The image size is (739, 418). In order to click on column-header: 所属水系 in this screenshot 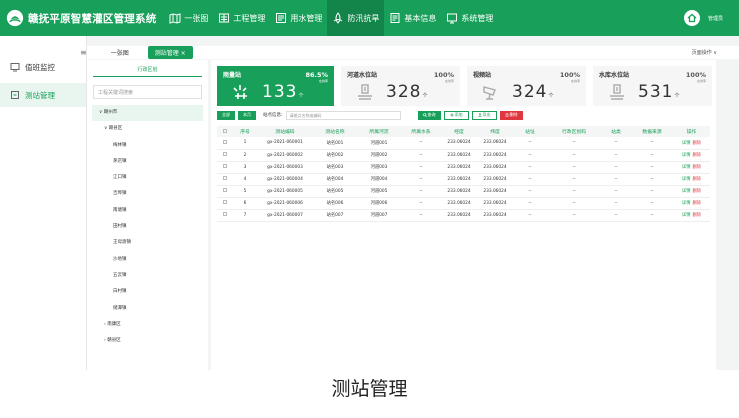, I will do `click(421, 131)`.